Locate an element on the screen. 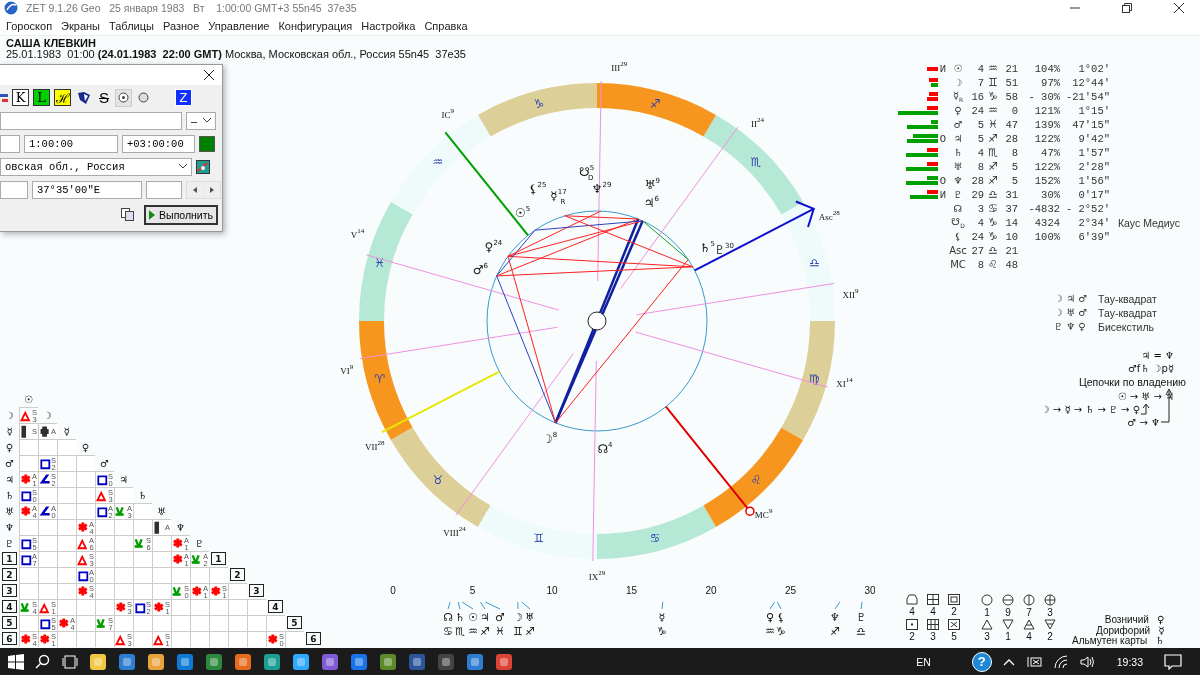 The width and height of the screenshot is (1200, 675). house-label: VII$^{28}$ is located at coordinates (375, 445).